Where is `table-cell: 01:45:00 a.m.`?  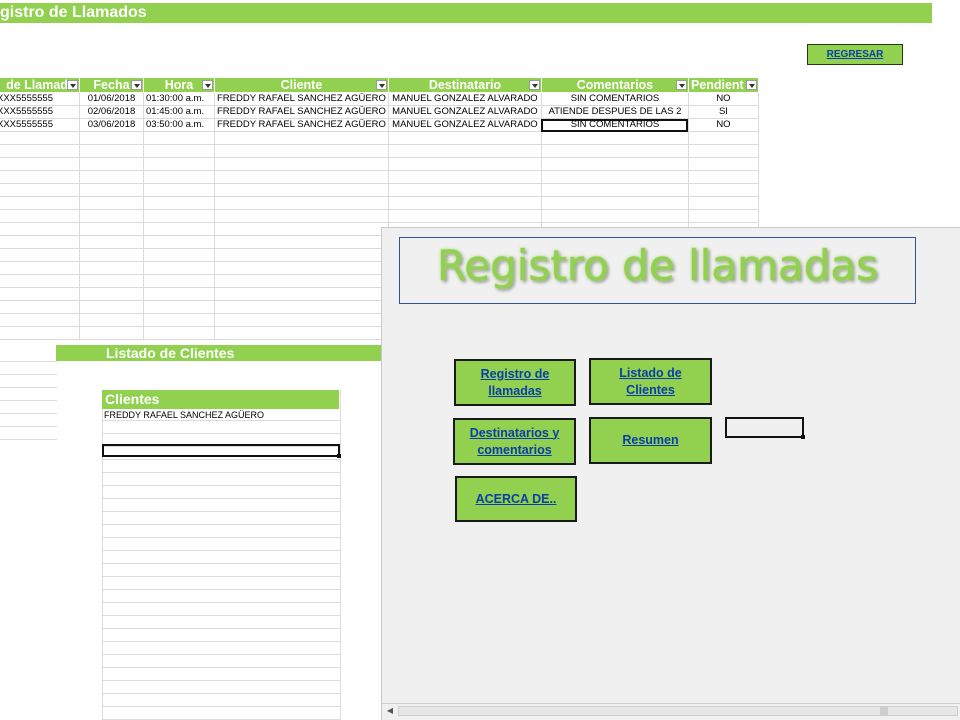
table-cell: 01:45:00 a.m. is located at coordinates (179, 112).